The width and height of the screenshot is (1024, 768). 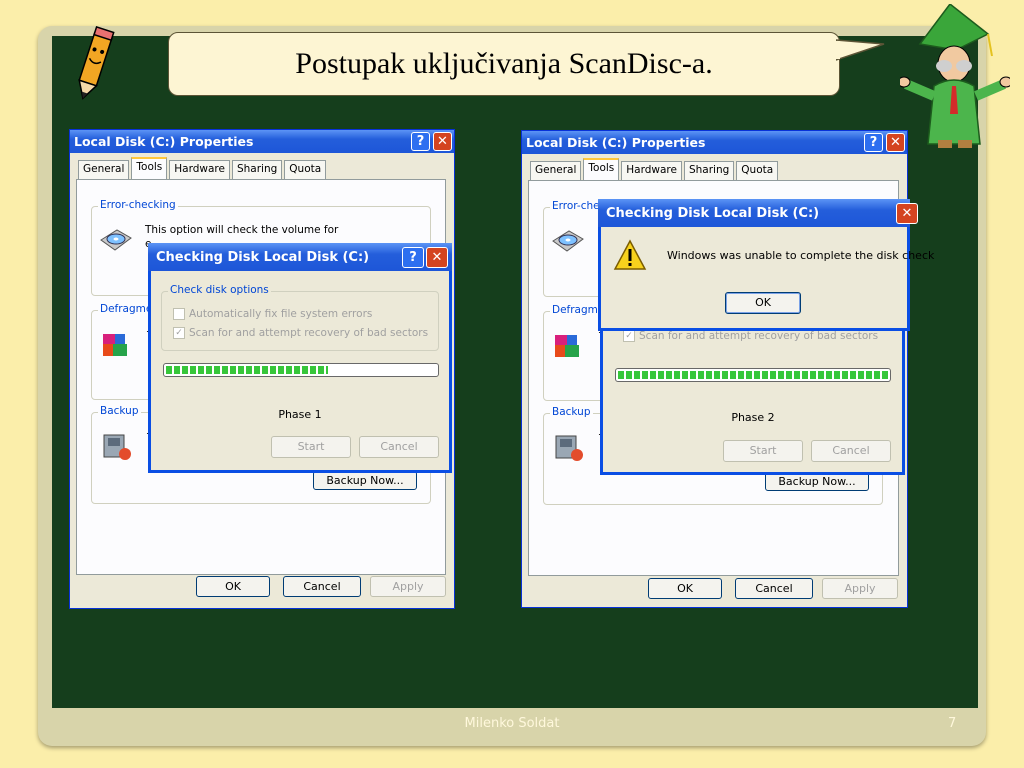 I want to click on message-titlebar: Checking Disk Local Disk (C:) ✕, so click(x=758, y=213).